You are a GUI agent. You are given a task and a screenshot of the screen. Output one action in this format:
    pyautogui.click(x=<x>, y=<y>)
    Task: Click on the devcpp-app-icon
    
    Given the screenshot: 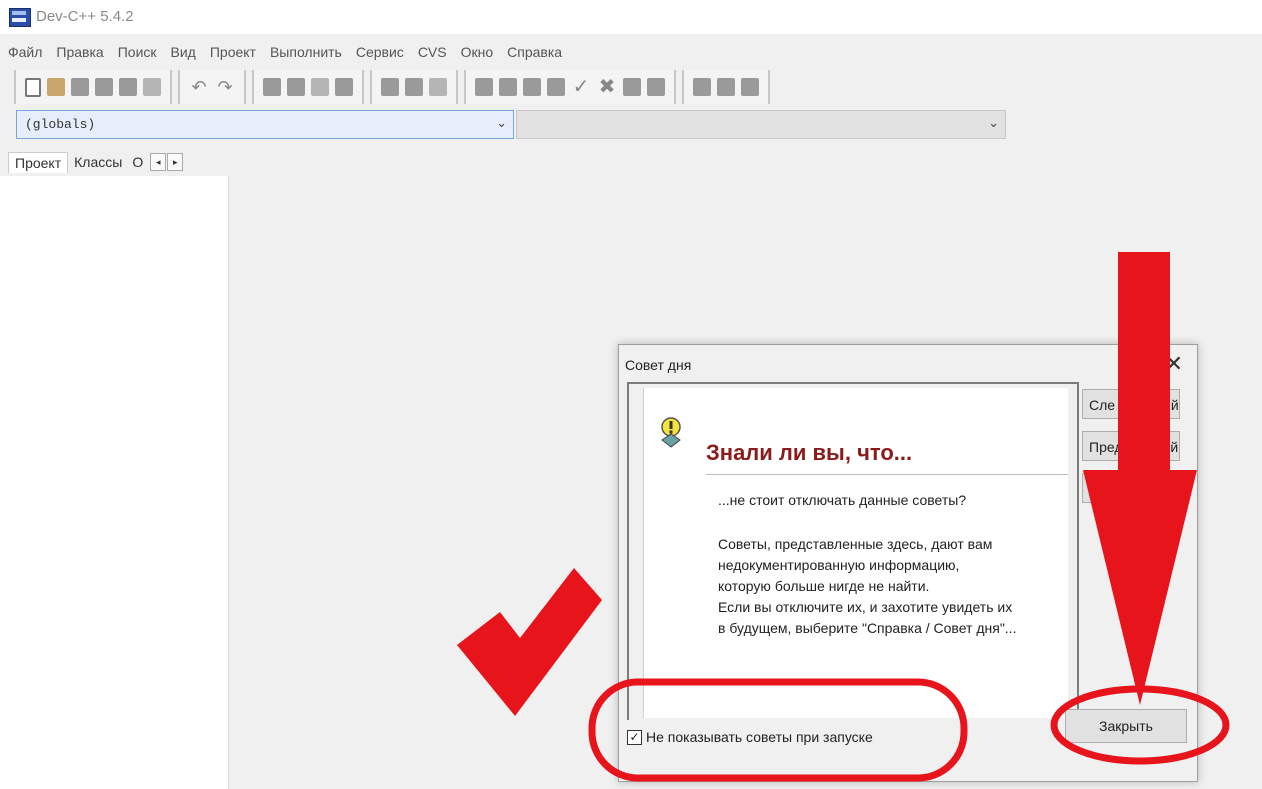 What is the action you would take?
    pyautogui.click(x=20, y=17)
    